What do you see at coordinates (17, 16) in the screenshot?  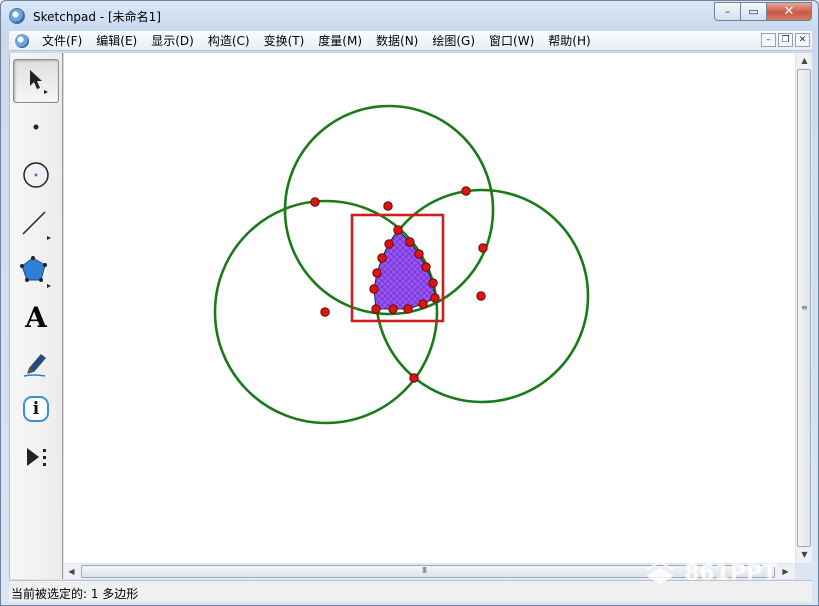 I see `sketchpad-app-icon` at bounding box center [17, 16].